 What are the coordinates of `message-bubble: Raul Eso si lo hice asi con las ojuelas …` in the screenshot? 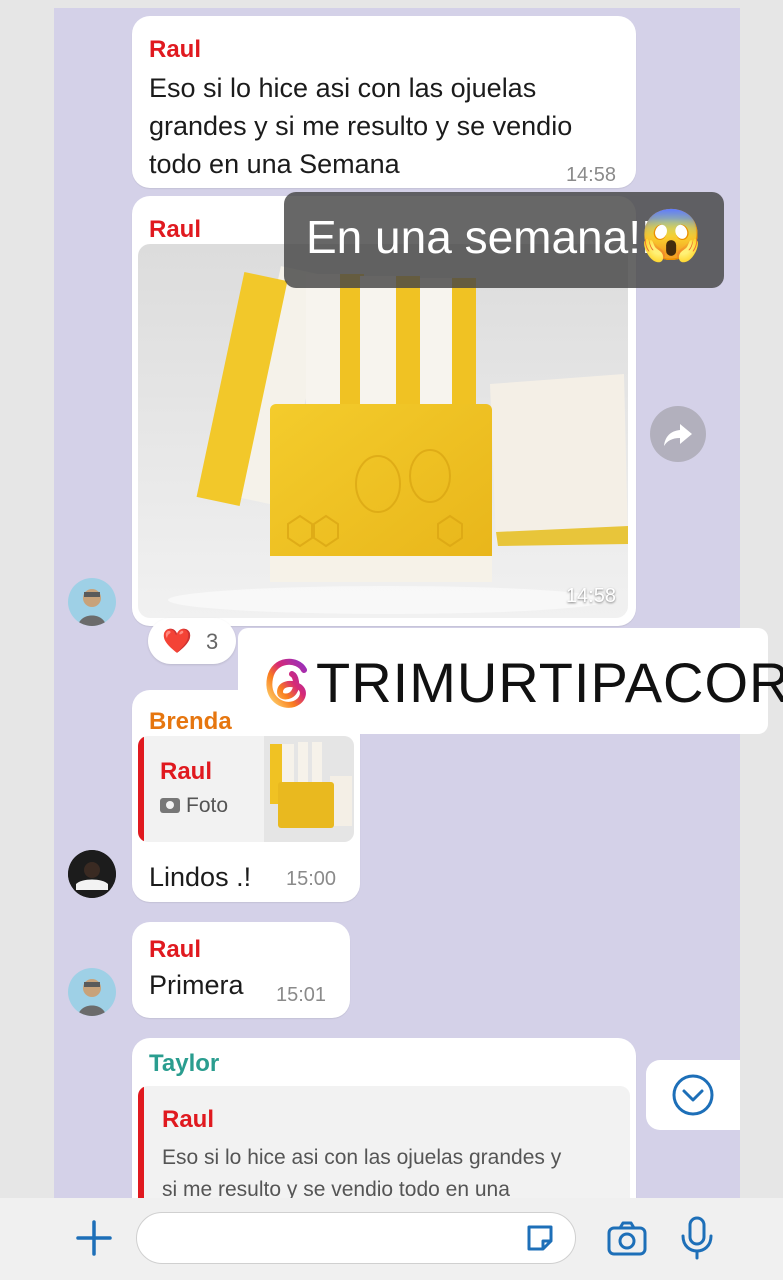 It's located at (384, 102).